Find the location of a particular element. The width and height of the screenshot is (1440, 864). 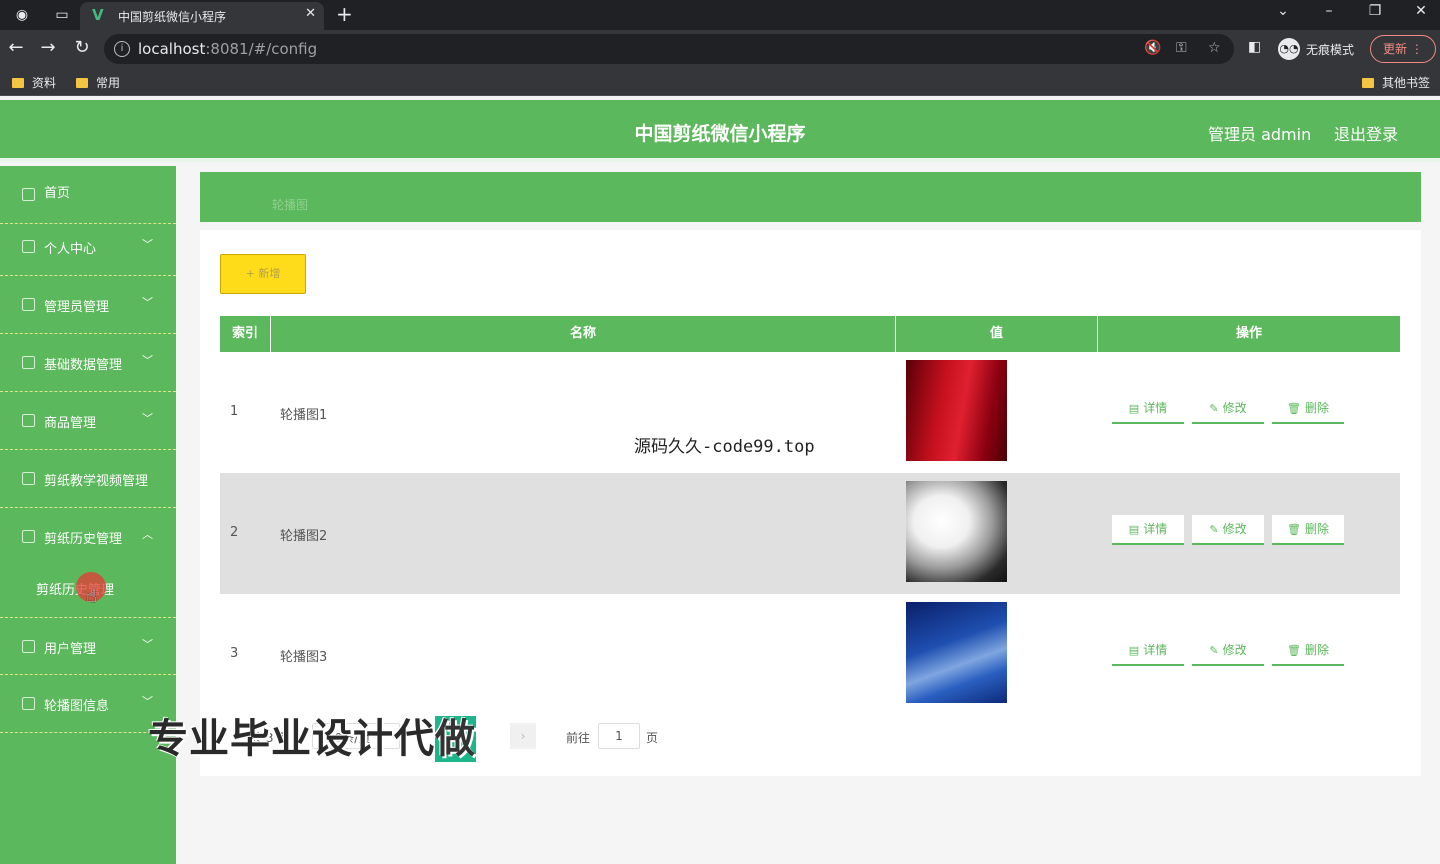

sidebar-item-users: 用户管理 ﹀ is located at coordinates (88, 646).